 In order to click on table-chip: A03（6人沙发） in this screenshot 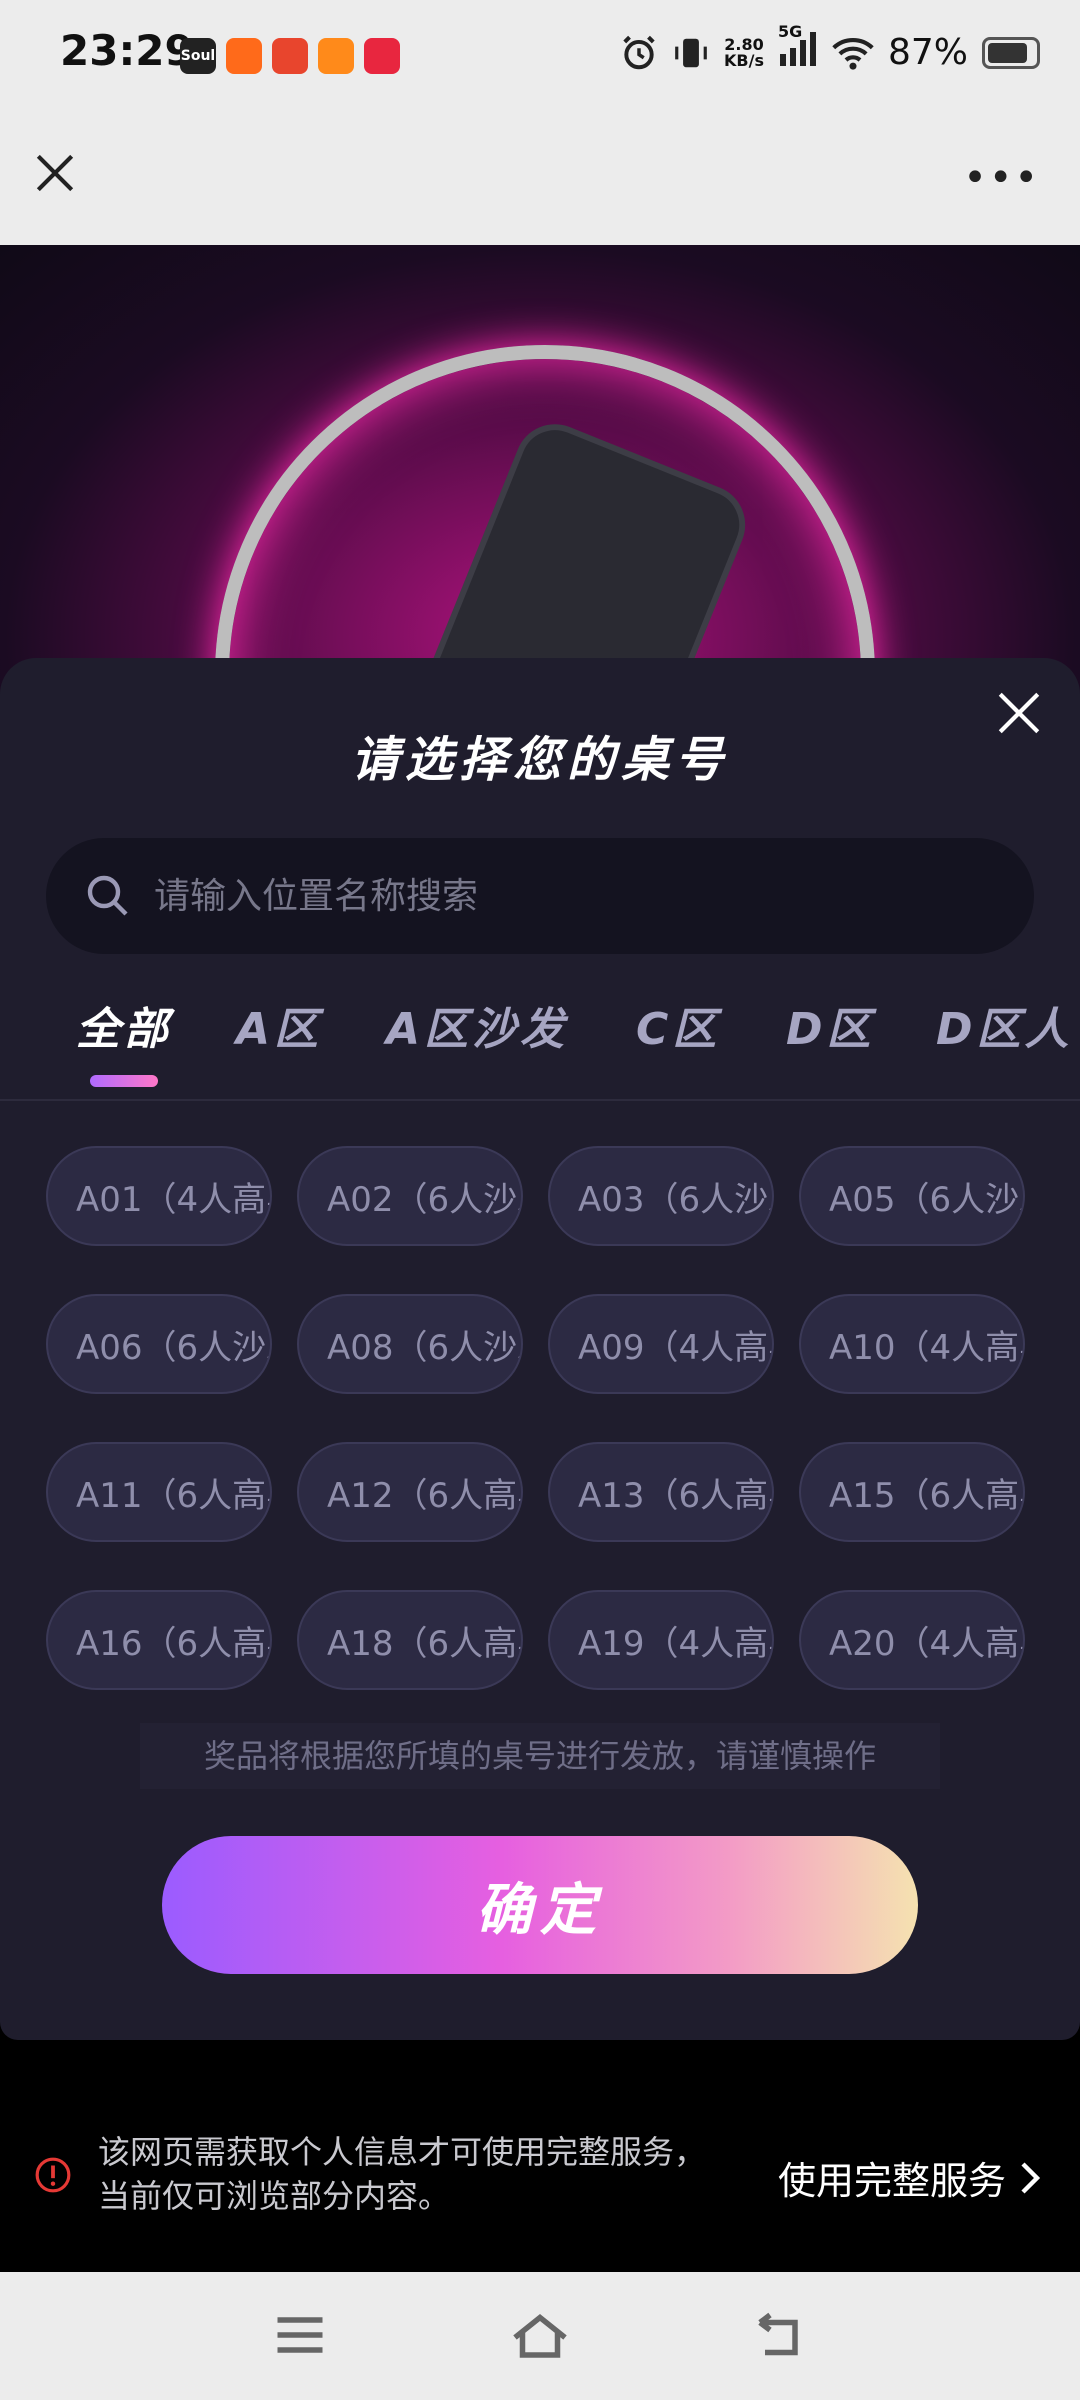, I will do `click(661, 1196)`.